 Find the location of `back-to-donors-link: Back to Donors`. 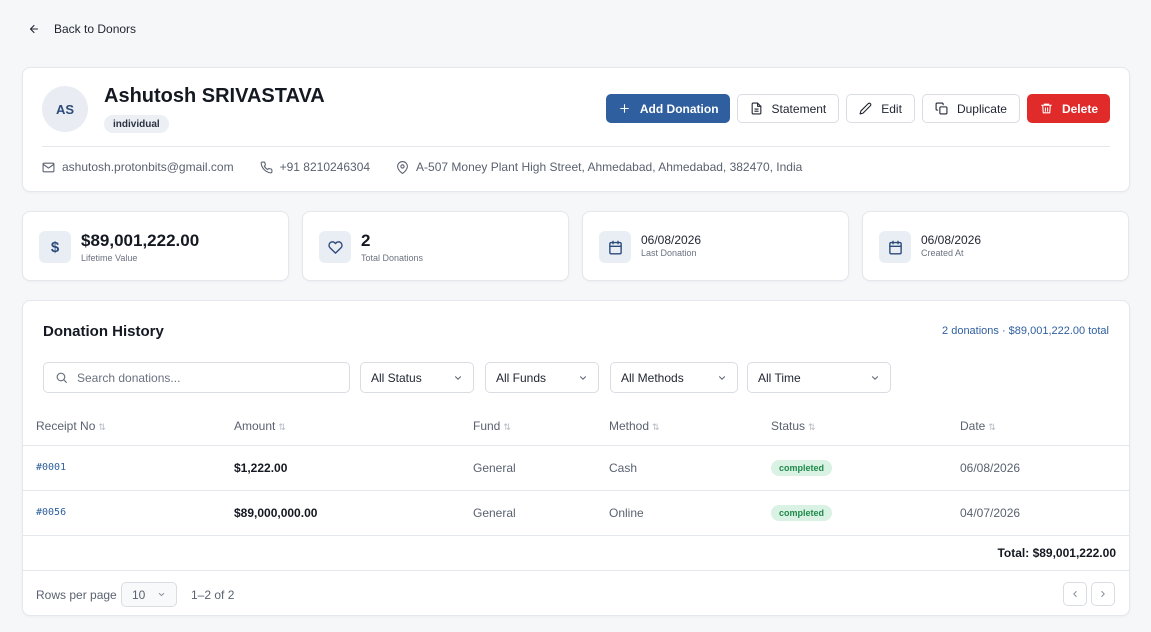

back-to-donors-link: Back to Donors is located at coordinates (82, 29).